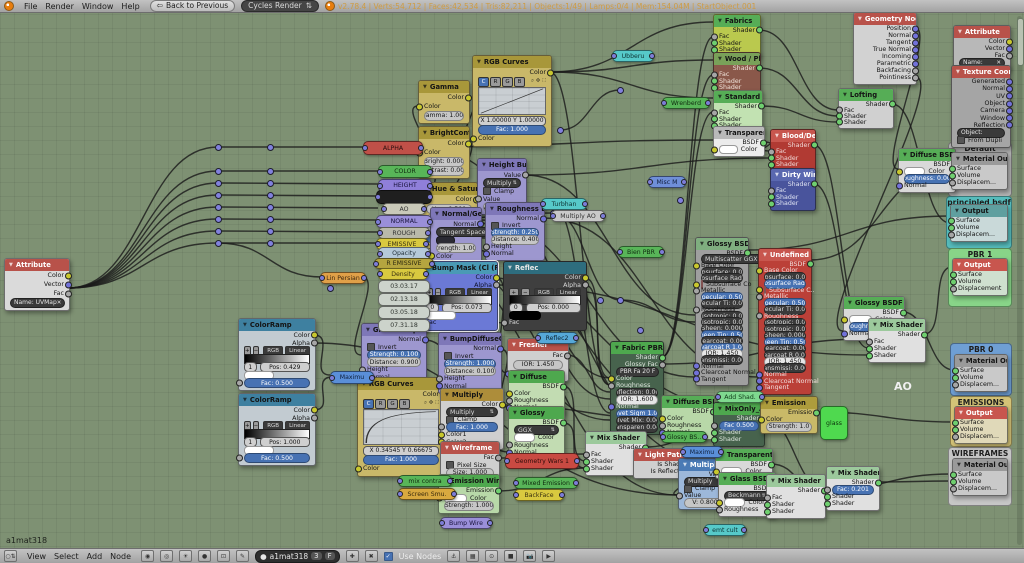 The width and height of the screenshot is (1024, 563). I want to click on node-header: ▼ Fabric PBR, so click(637, 348).